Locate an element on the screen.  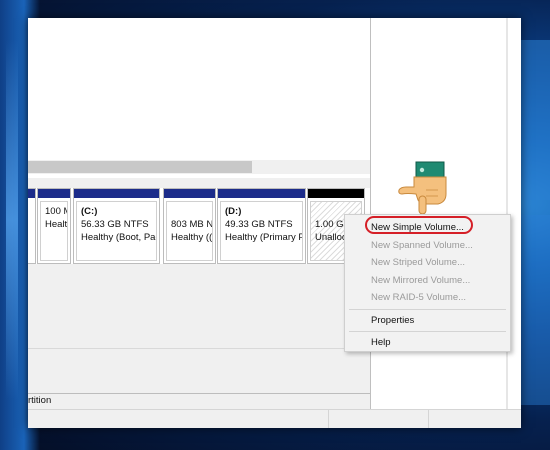
windows-logo-pane-top is located at coordinates (534, 120).